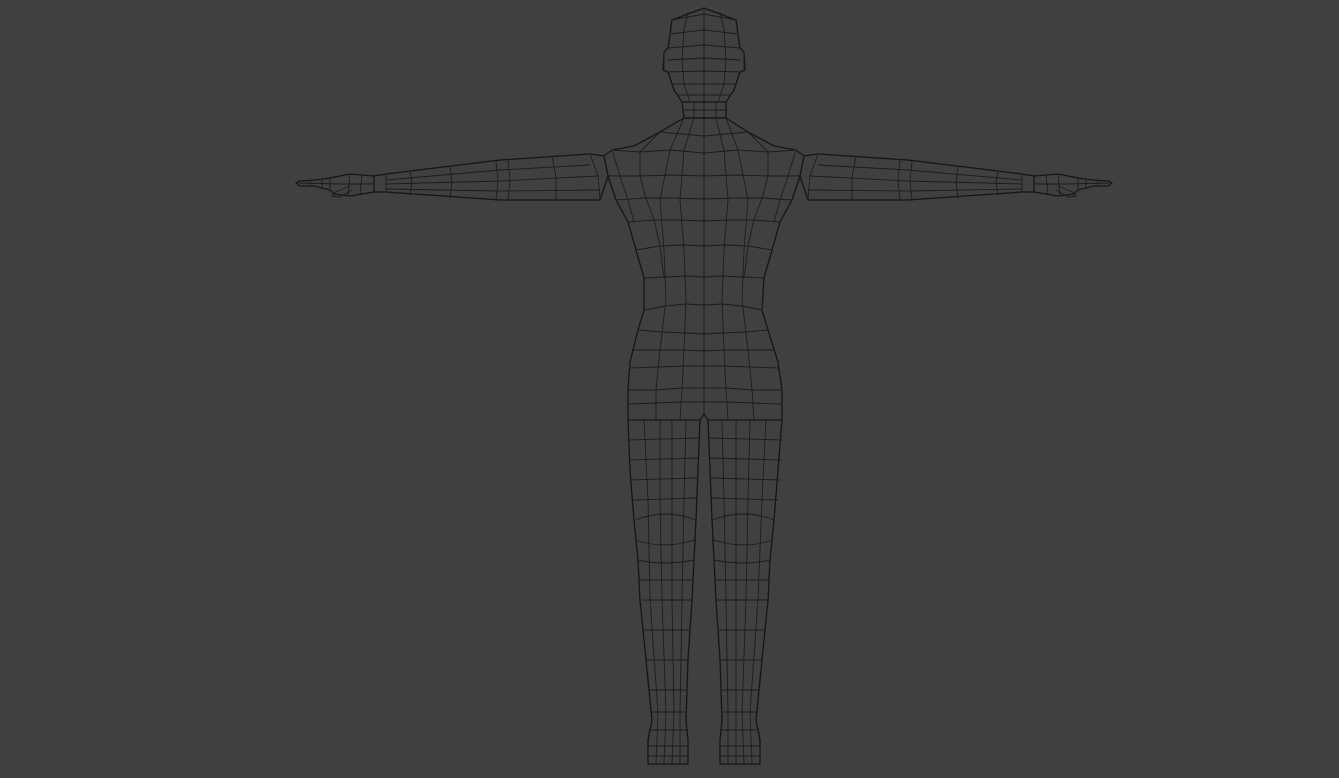 This screenshot has width=1339, height=778. I want to click on mesh-arm-left, so click(452, 177).